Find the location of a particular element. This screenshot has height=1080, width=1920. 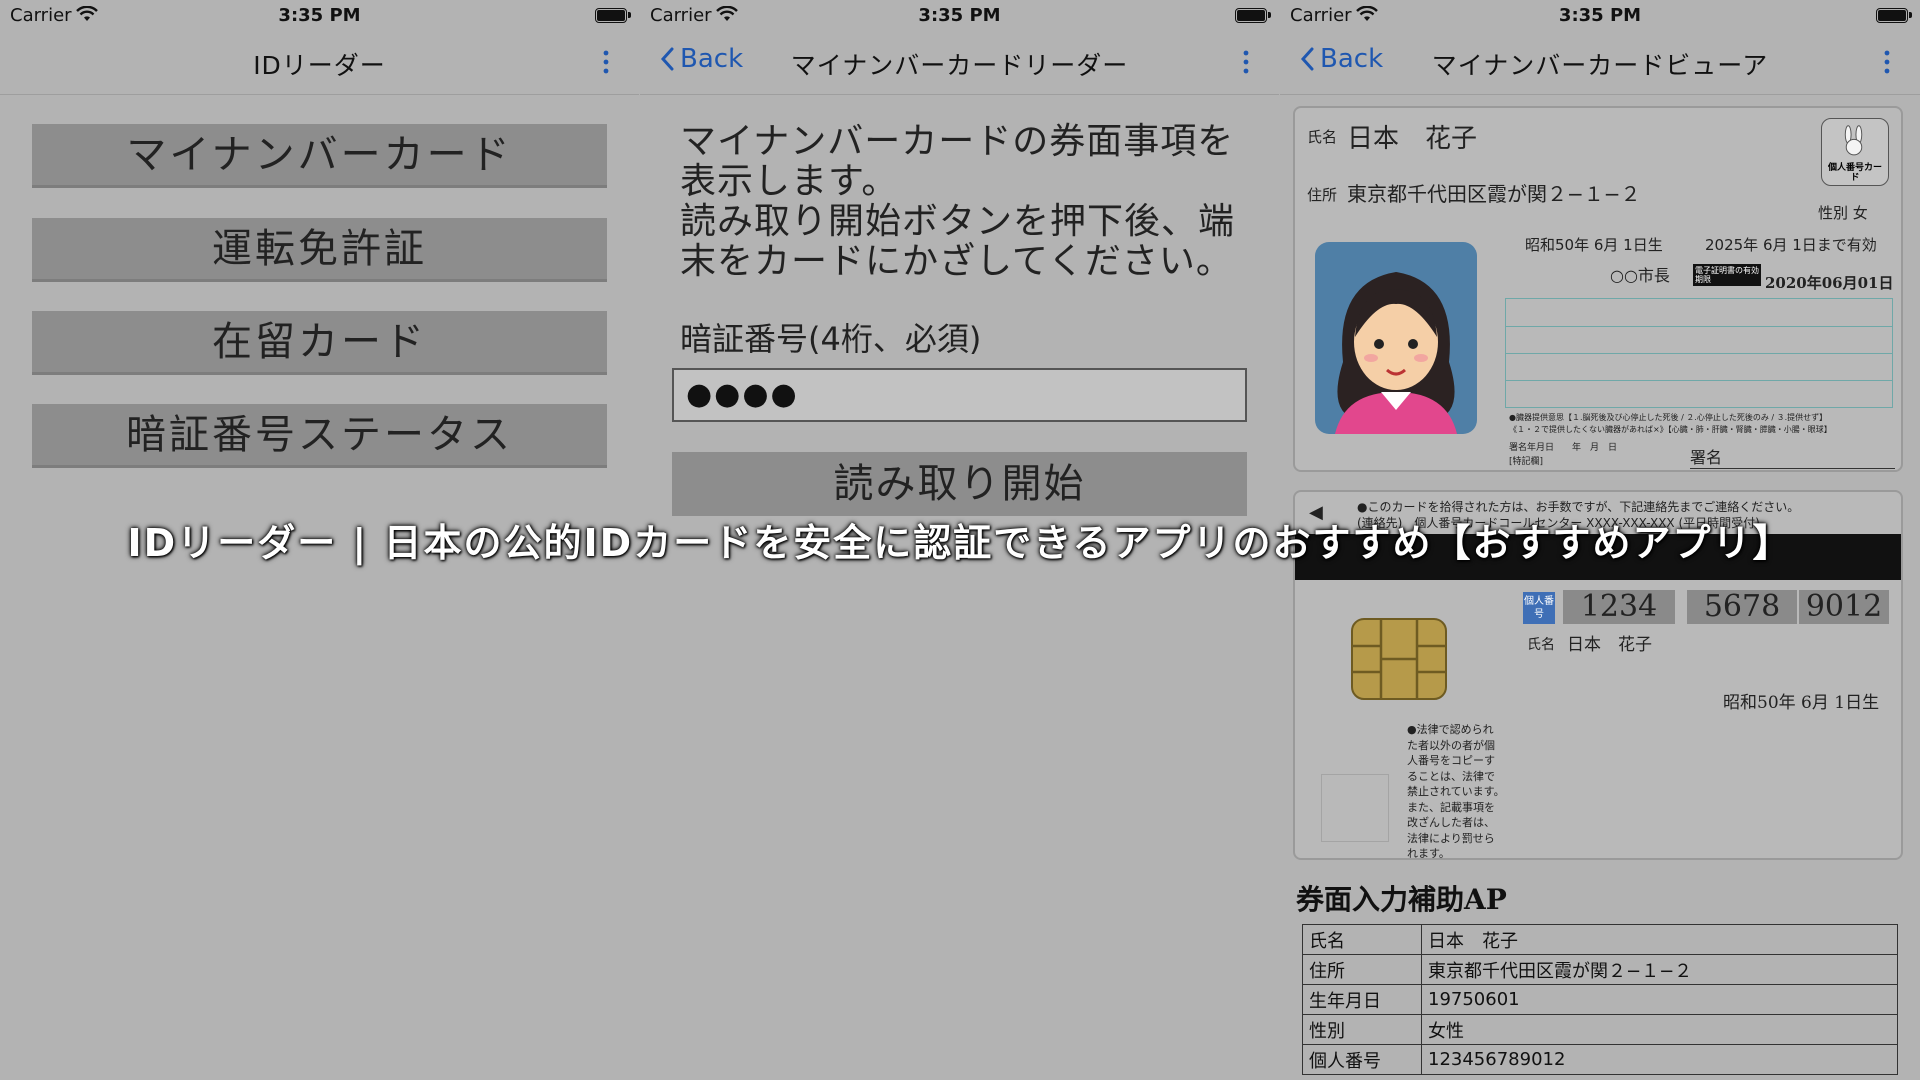

card-expiry: 2025年 6月 1日まで有効 is located at coordinates (1791, 245).